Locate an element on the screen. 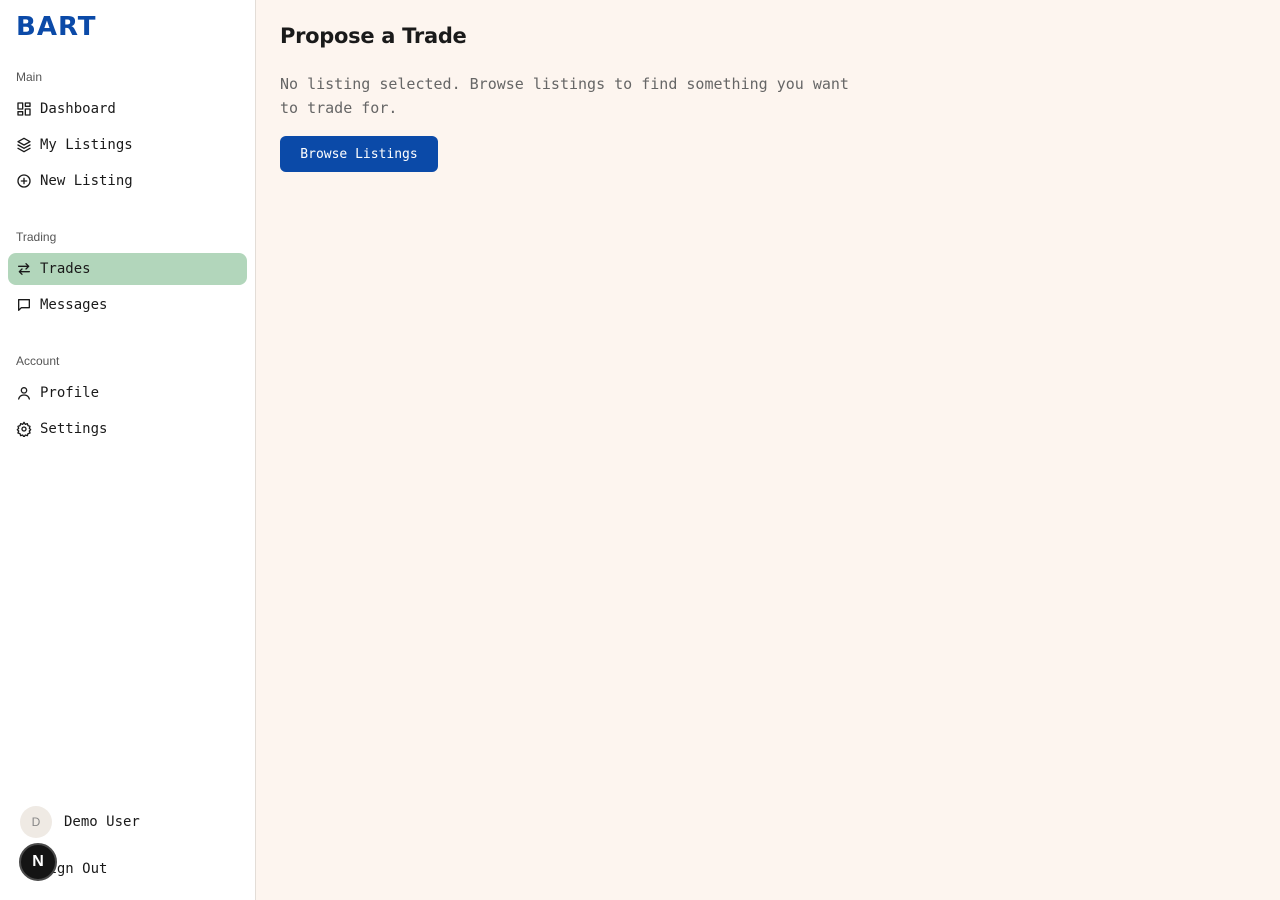  message-icon is located at coordinates (24, 305).